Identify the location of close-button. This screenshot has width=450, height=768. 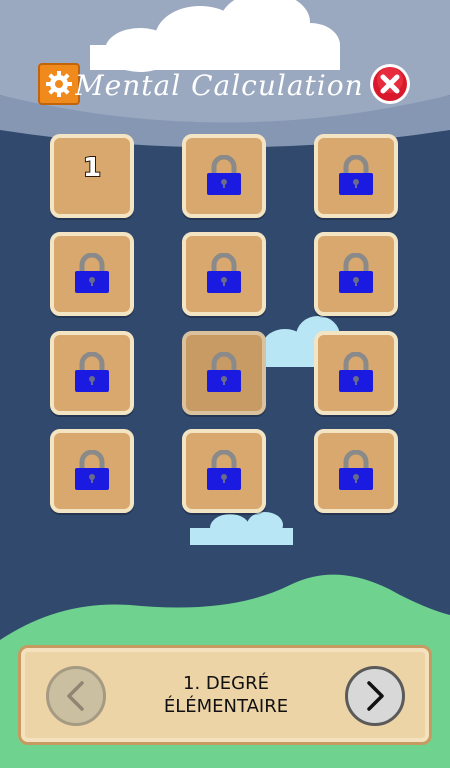
(390, 84).